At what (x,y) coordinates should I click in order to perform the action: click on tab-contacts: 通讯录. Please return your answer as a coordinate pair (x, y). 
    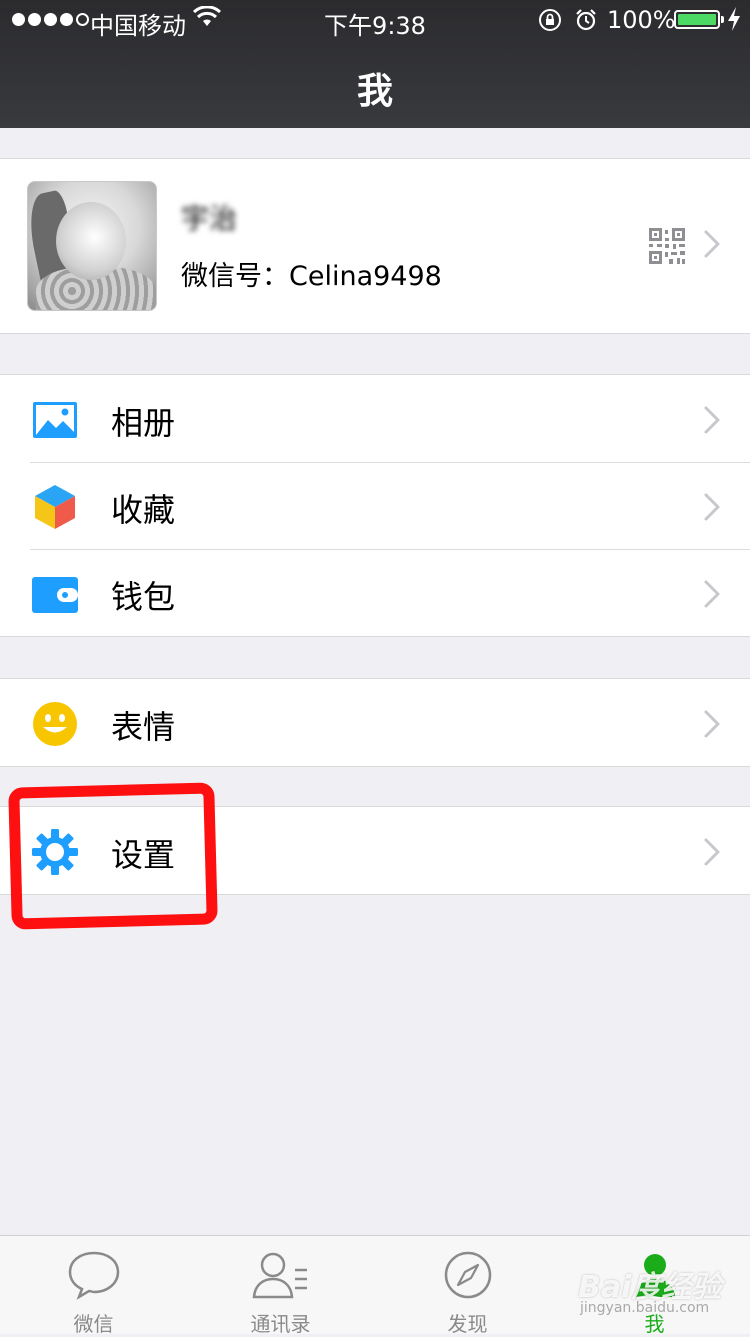
    Looking at the image, I should click on (280, 1286).